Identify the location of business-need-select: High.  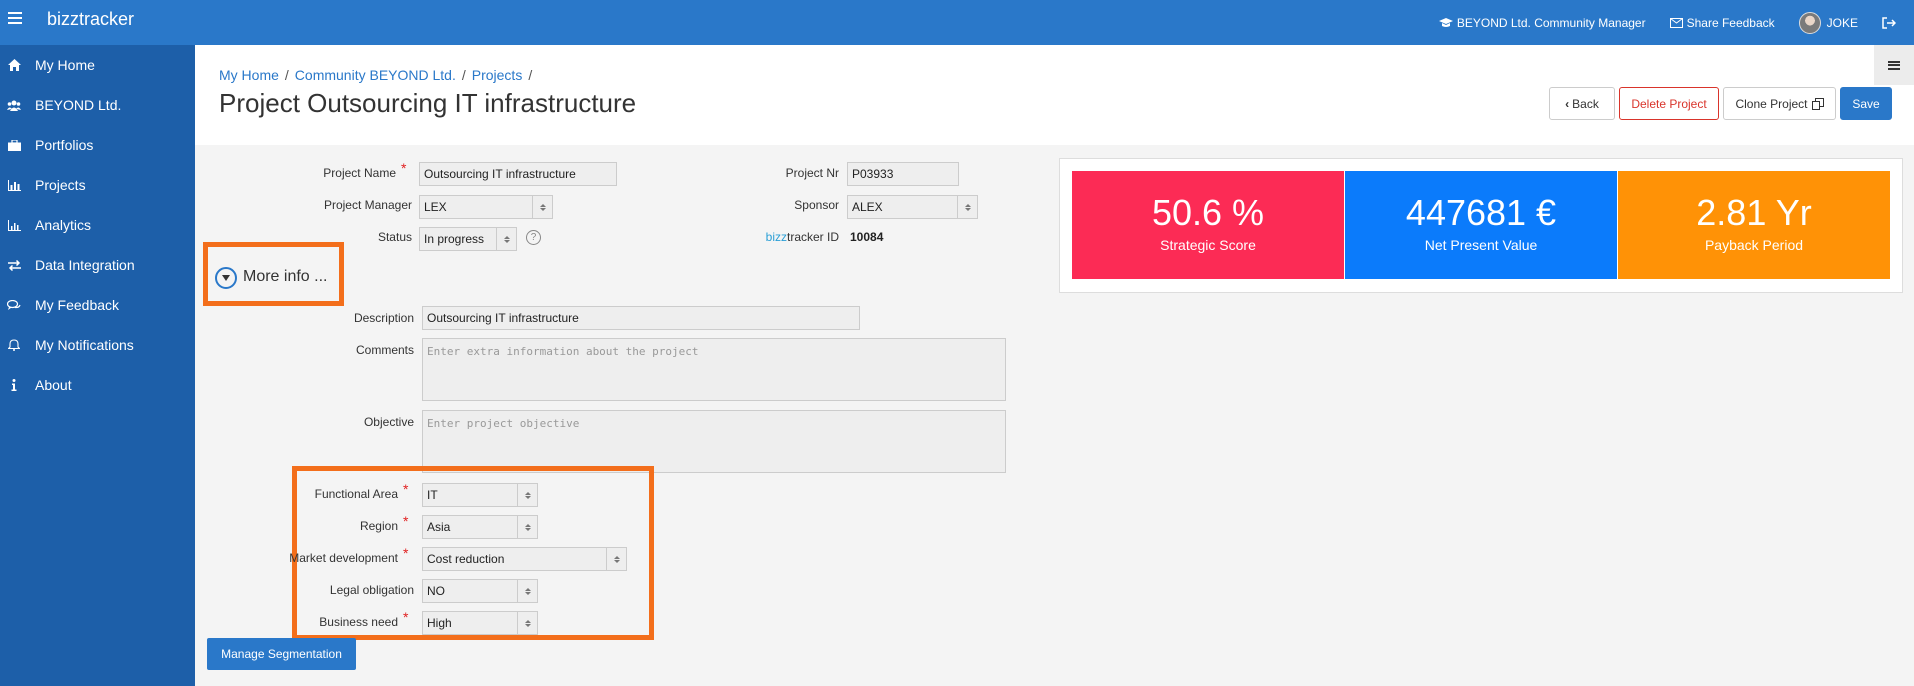
(480, 623).